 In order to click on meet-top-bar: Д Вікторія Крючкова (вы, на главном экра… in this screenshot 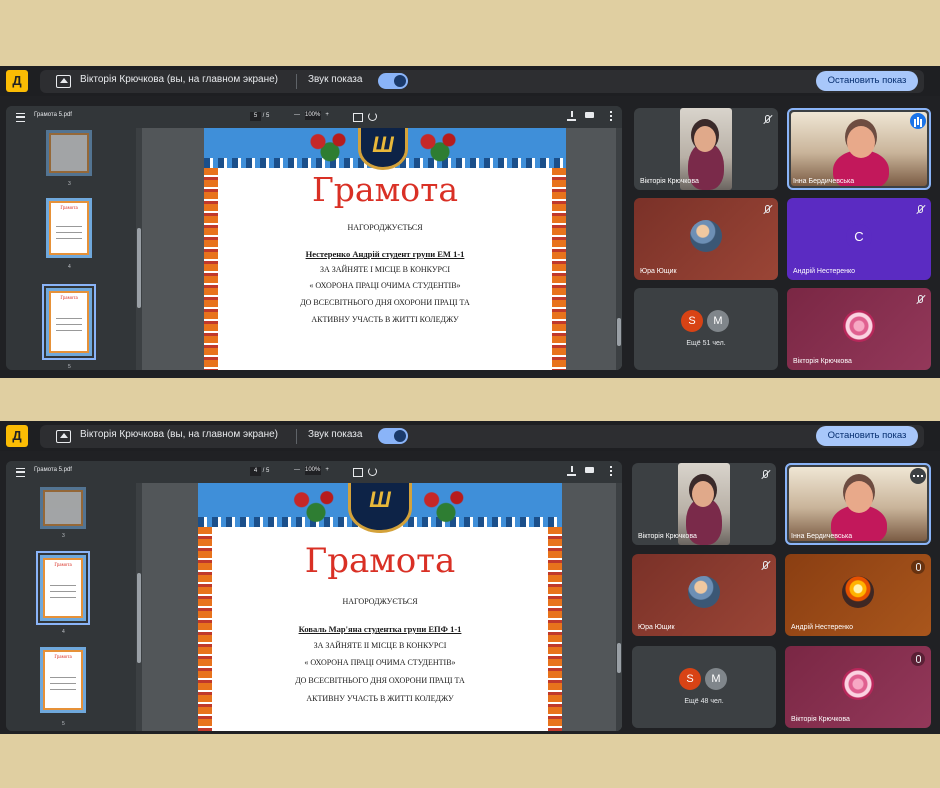, I will do `click(470, 436)`.